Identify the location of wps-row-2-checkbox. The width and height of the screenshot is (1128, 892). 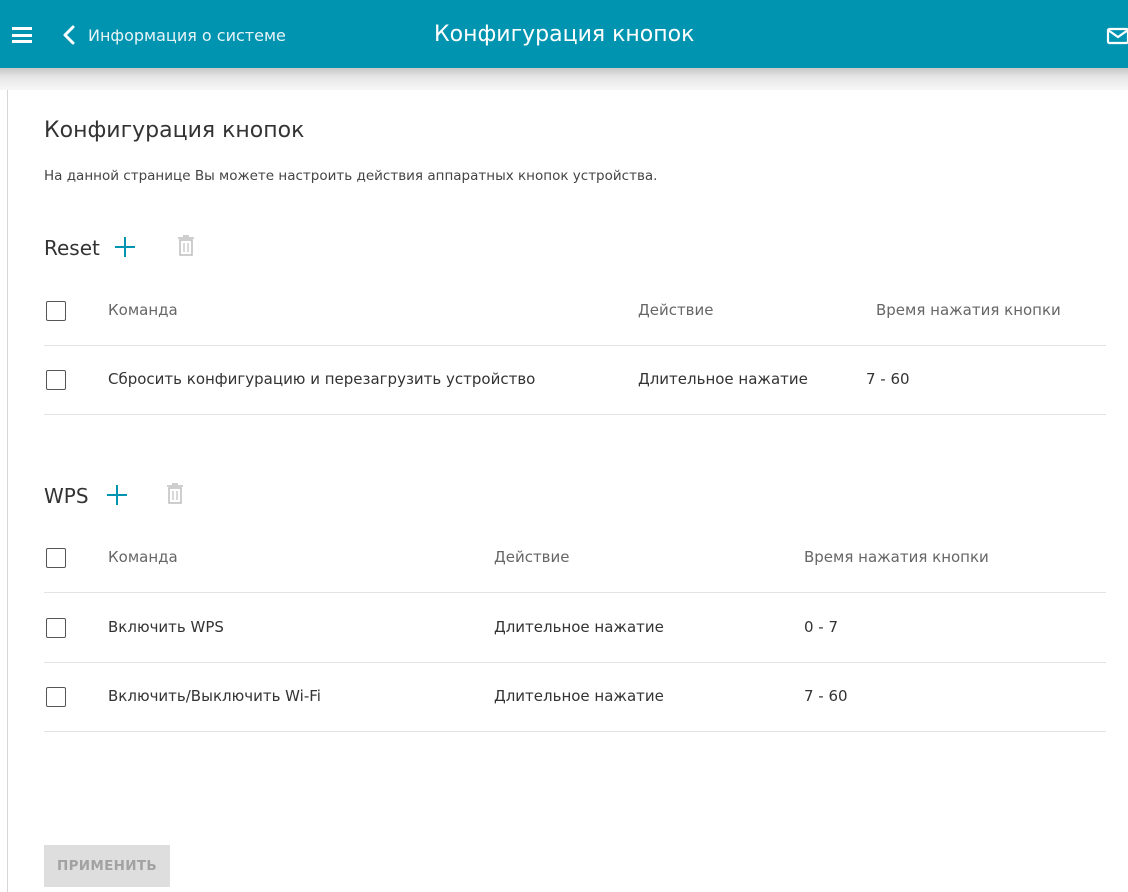
(56, 697).